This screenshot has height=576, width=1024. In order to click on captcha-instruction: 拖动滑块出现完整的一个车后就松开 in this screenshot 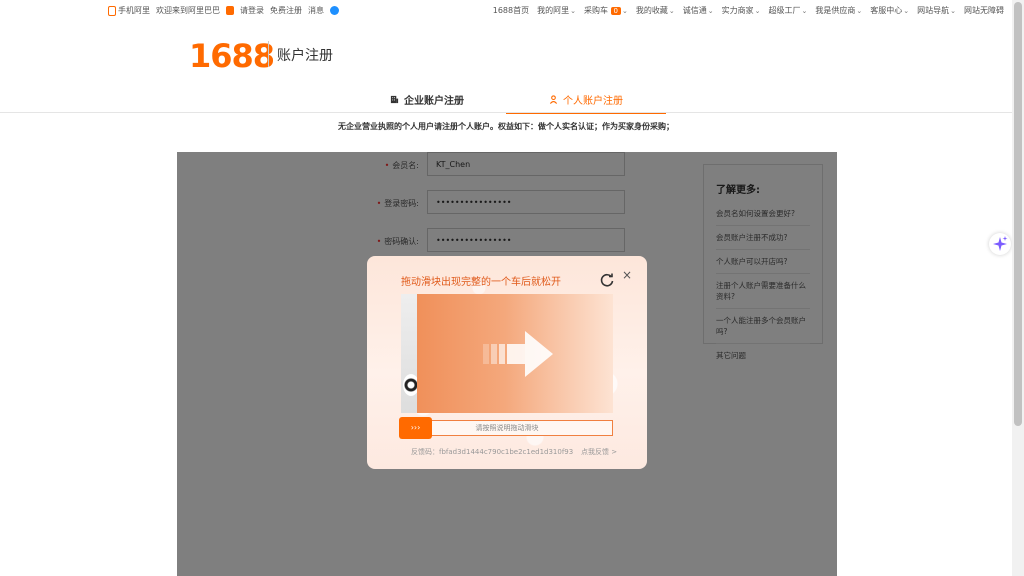, I will do `click(481, 282)`.